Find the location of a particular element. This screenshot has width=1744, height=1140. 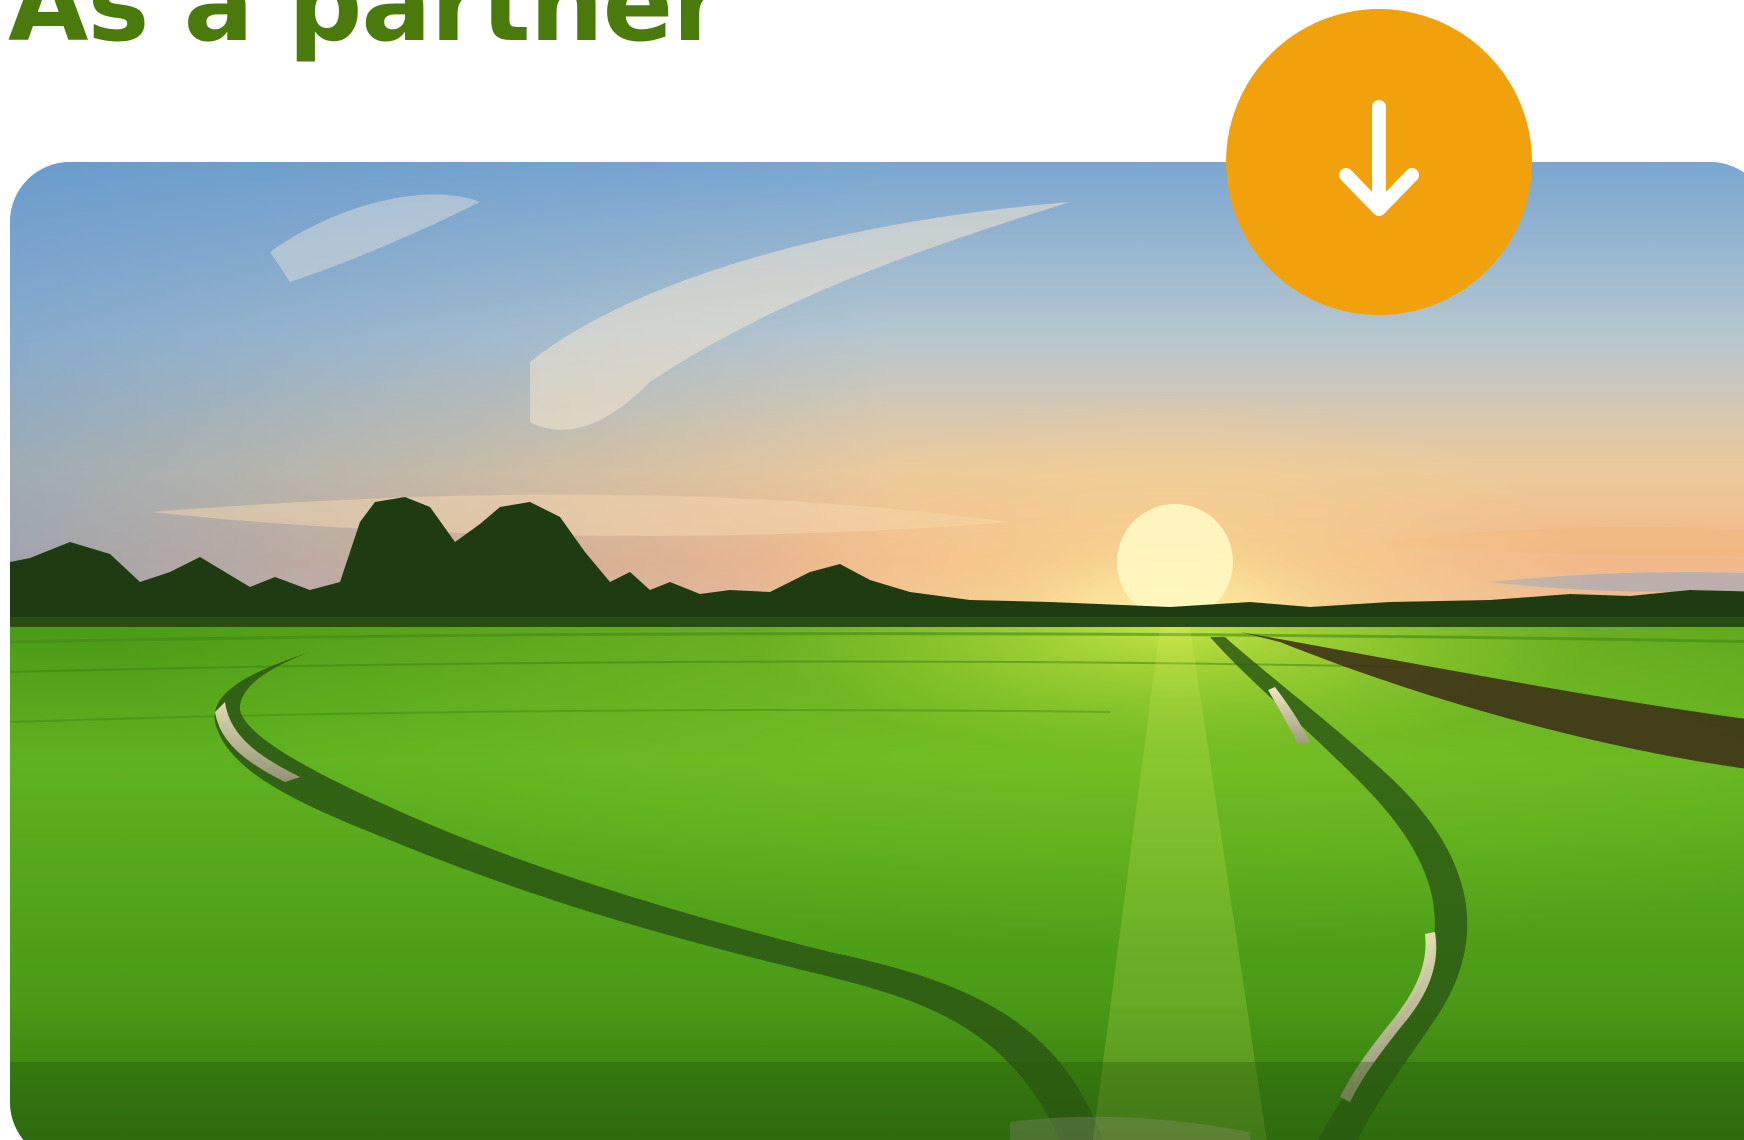

arrow-down-icon is located at coordinates (1379, 158).